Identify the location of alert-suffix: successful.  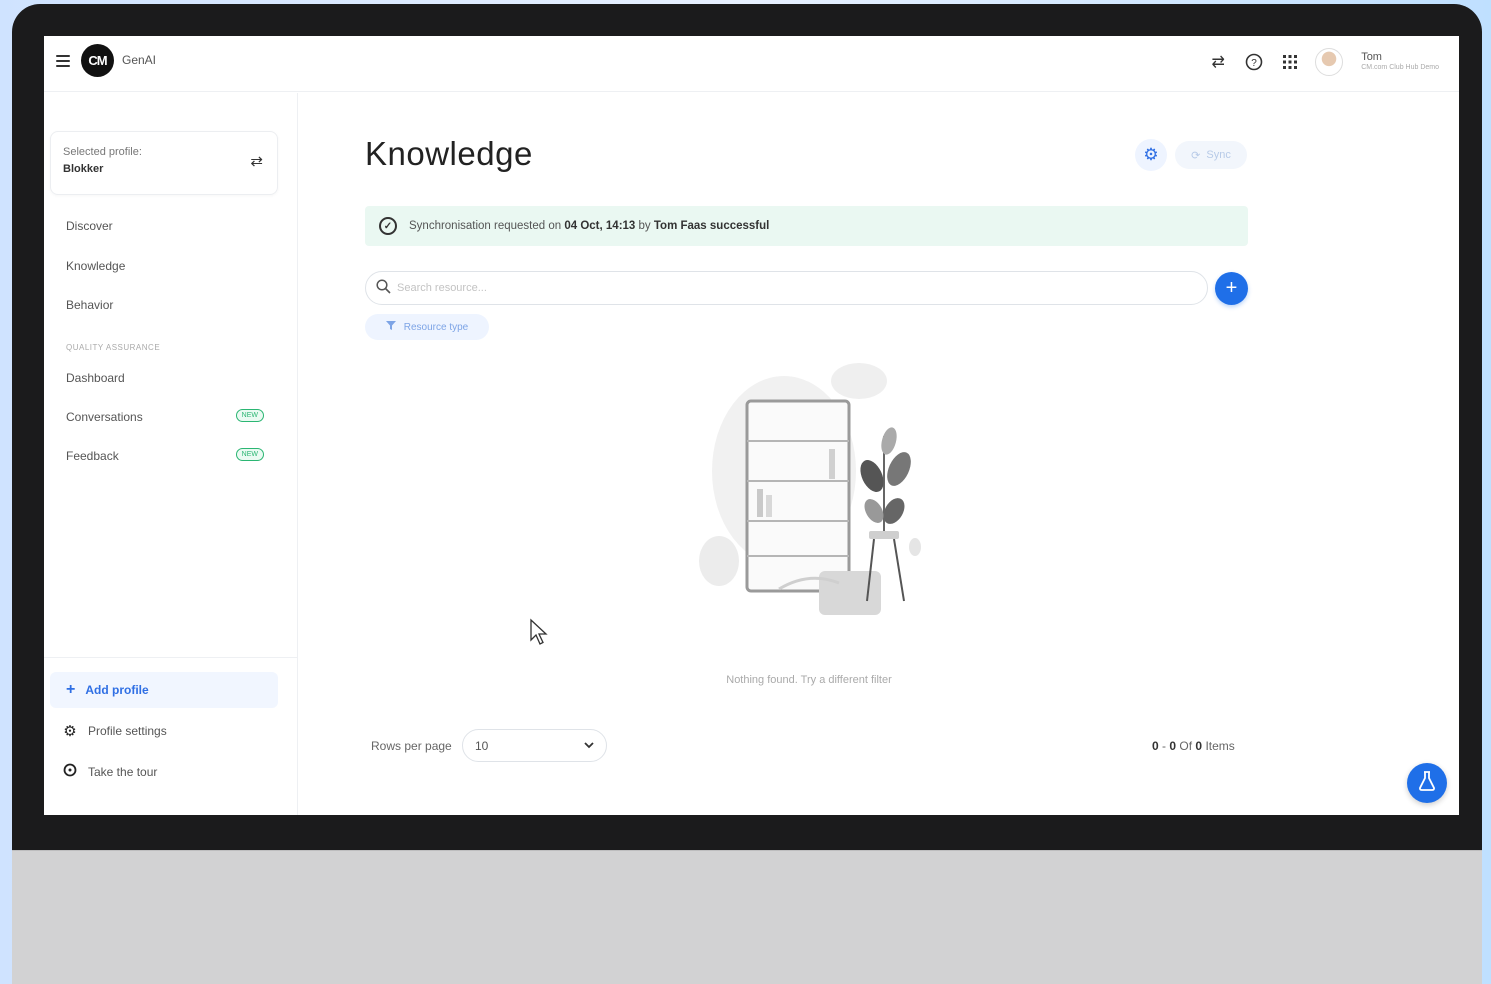
(739, 226).